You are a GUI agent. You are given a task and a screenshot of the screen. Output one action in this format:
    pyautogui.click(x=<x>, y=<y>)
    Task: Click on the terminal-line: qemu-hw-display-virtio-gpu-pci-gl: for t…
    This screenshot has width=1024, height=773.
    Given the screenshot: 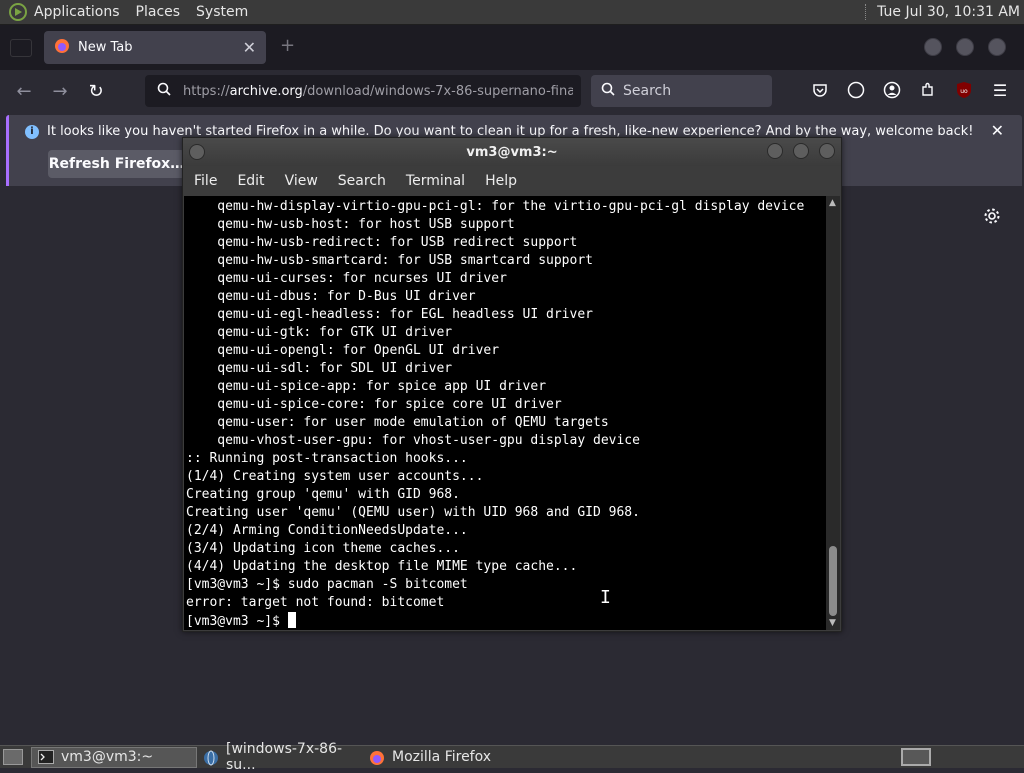 What is the action you would take?
    pyautogui.click(x=495, y=206)
    